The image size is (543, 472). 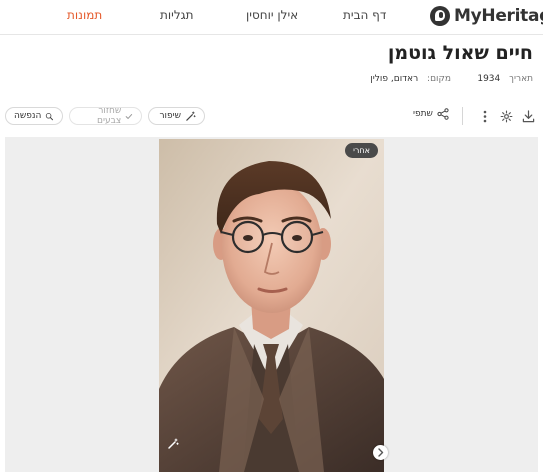 I want to click on photo-place: מקום: ראדום, פולין, so click(x=410, y=79).